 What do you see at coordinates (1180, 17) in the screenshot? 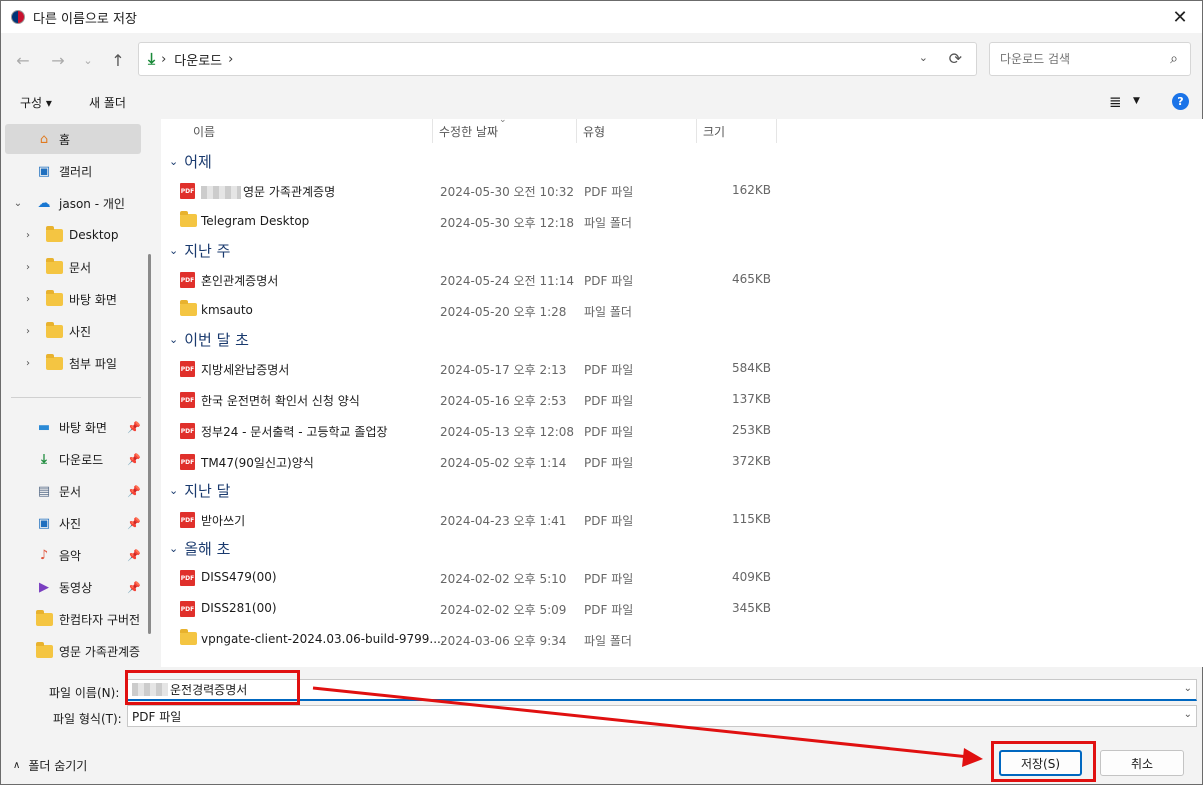
I see `close-icon: ✕` at bounding box center [1180, 17].